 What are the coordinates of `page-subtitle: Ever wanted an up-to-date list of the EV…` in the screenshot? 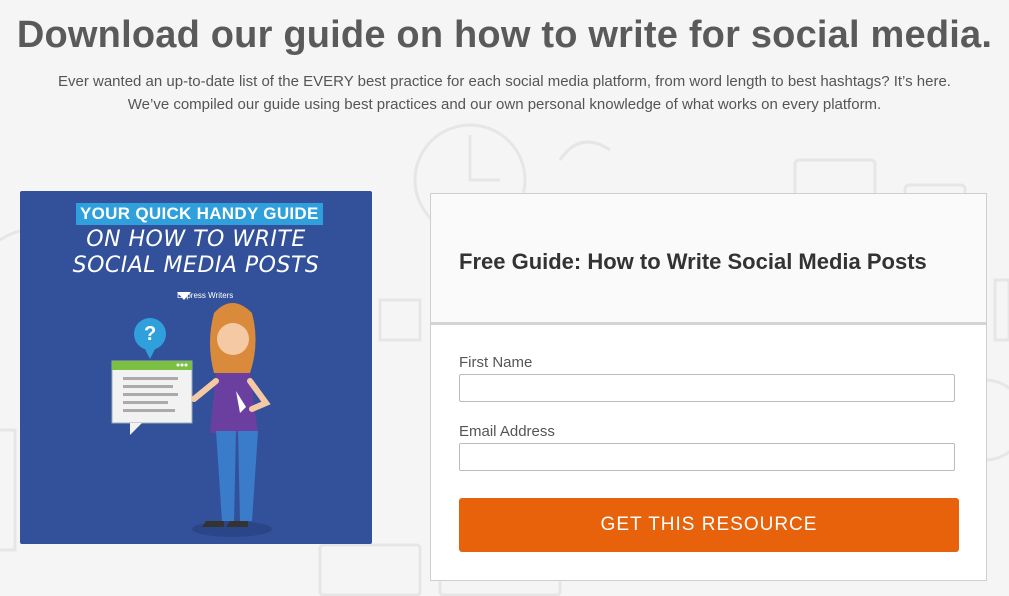 It's located at (504, 93).